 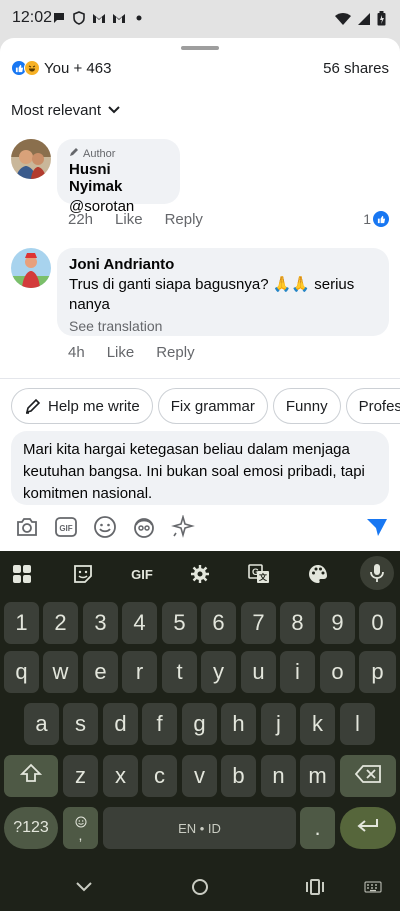 I want to click on shift-icon, so click(x=31, y=776).